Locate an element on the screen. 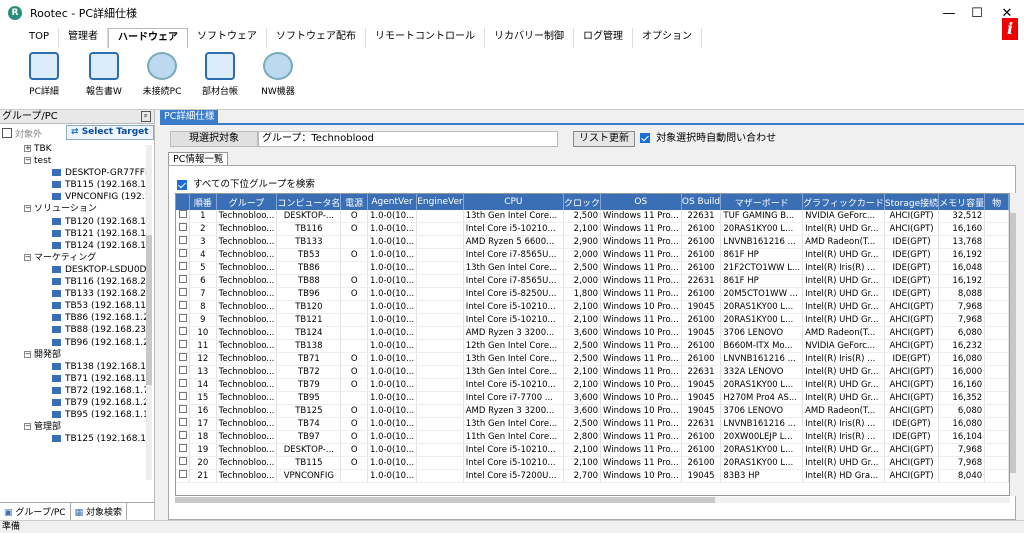 This screenshot has width=1024, height=533. tree-group-node: − 開発部 is located at coordinates (73, 355).